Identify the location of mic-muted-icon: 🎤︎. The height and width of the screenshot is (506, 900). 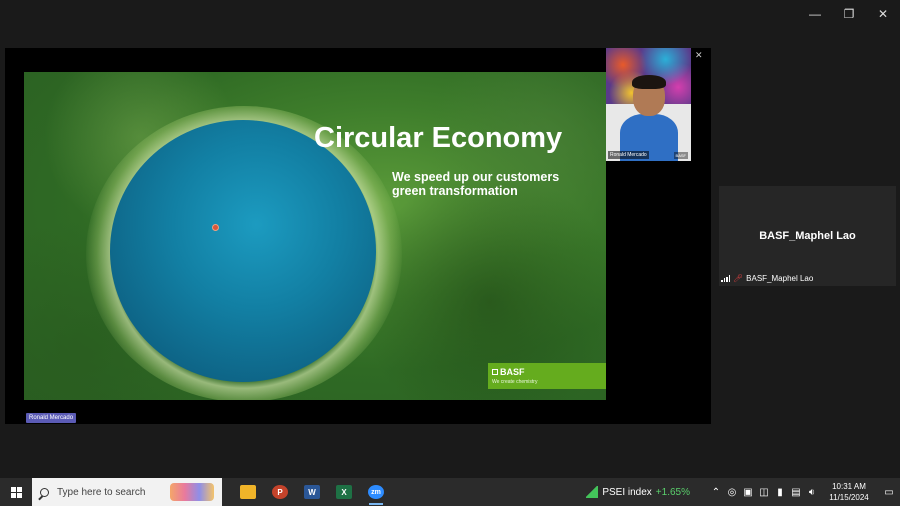
(738, 278).